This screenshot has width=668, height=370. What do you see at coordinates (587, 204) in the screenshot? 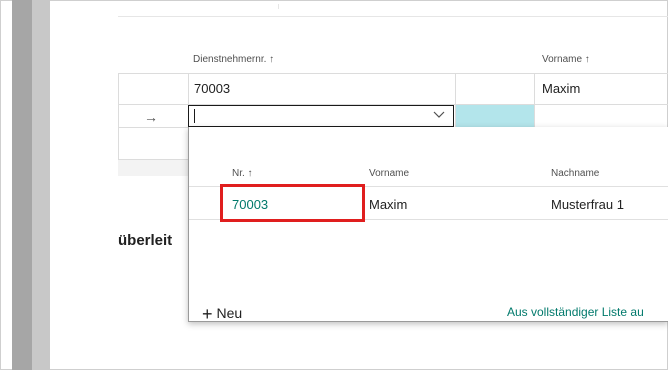
I see `lookup-row-last-name: Musterfrau 1` at bounding box center [587, 204].